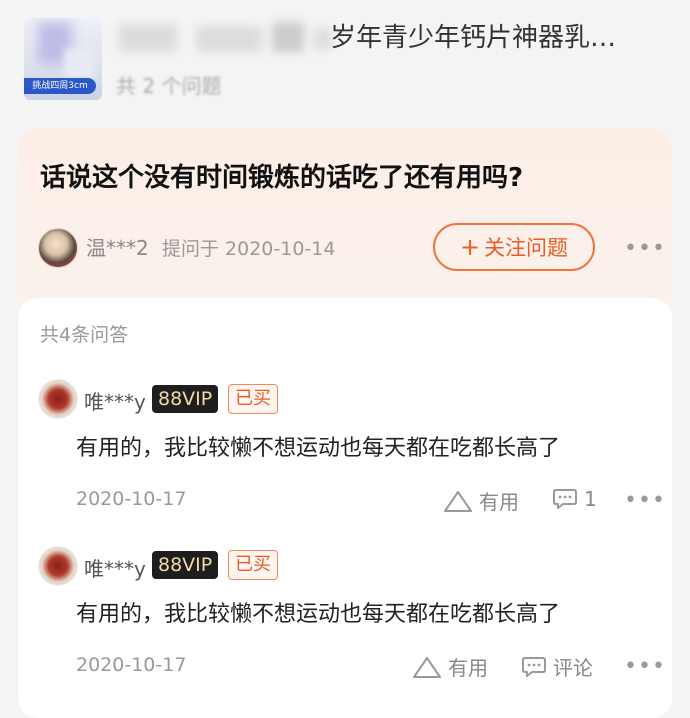  I want to click on comment-button: 评论, so click(557, 666).